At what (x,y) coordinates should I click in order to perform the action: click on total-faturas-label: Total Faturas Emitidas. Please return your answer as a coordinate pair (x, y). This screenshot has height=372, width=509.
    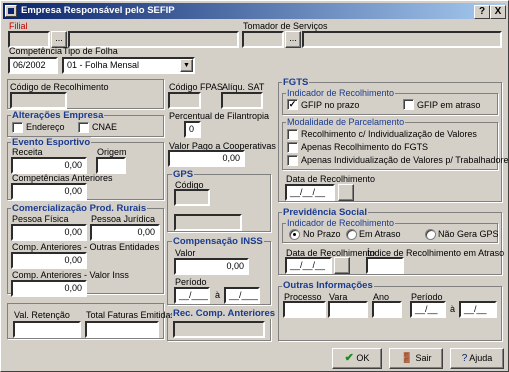
    Looking at the image, I should click on (131, 315).